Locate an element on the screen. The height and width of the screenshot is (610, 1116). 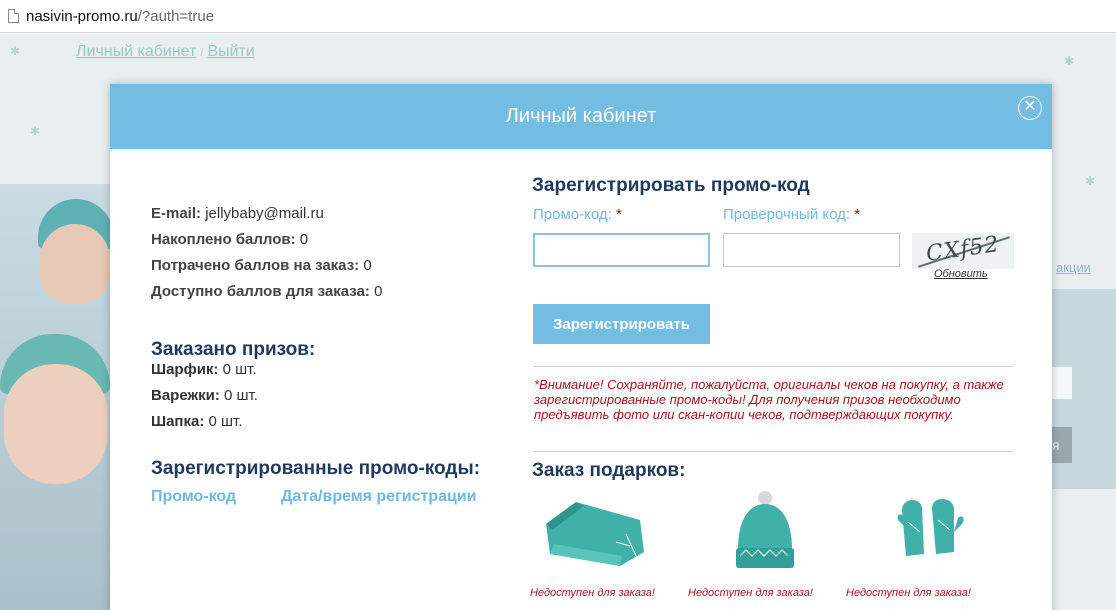
modal-header: Личный кабинет ✕ is located at coordinates (581, 116).